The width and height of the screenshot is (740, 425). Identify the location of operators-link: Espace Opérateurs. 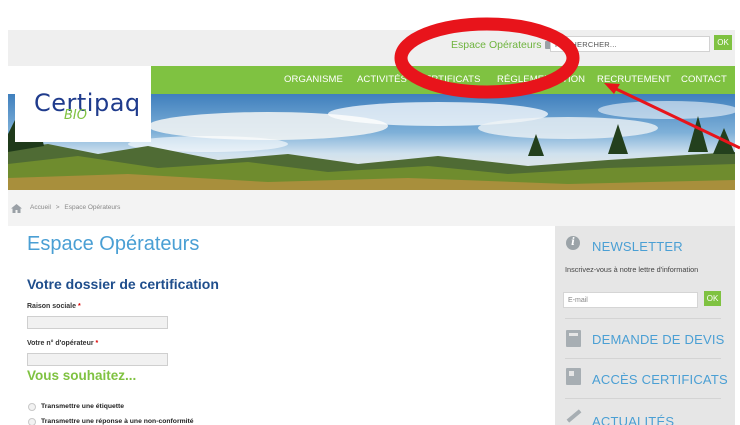
(503, 45).